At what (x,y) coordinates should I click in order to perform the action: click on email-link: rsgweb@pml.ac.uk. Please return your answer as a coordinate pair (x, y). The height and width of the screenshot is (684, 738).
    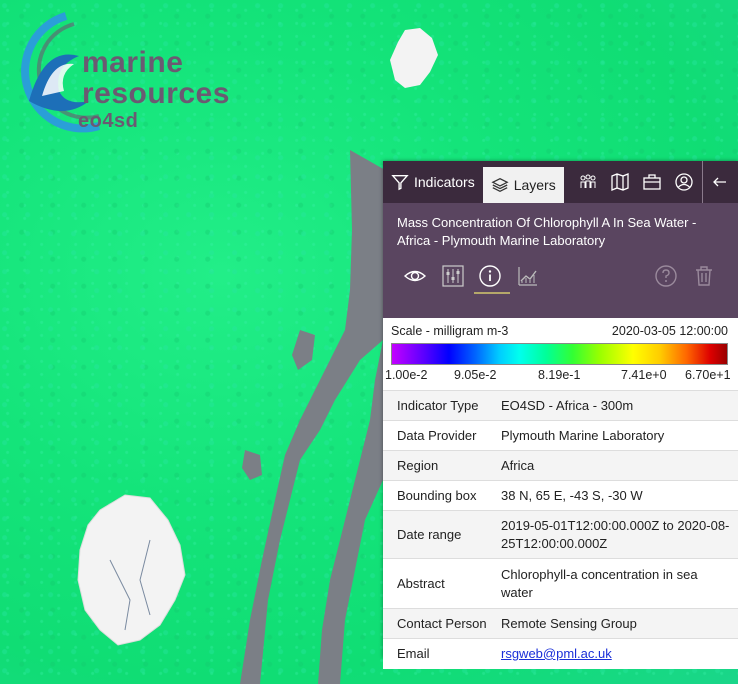
    Looking at the image, I should click on (556, 653).